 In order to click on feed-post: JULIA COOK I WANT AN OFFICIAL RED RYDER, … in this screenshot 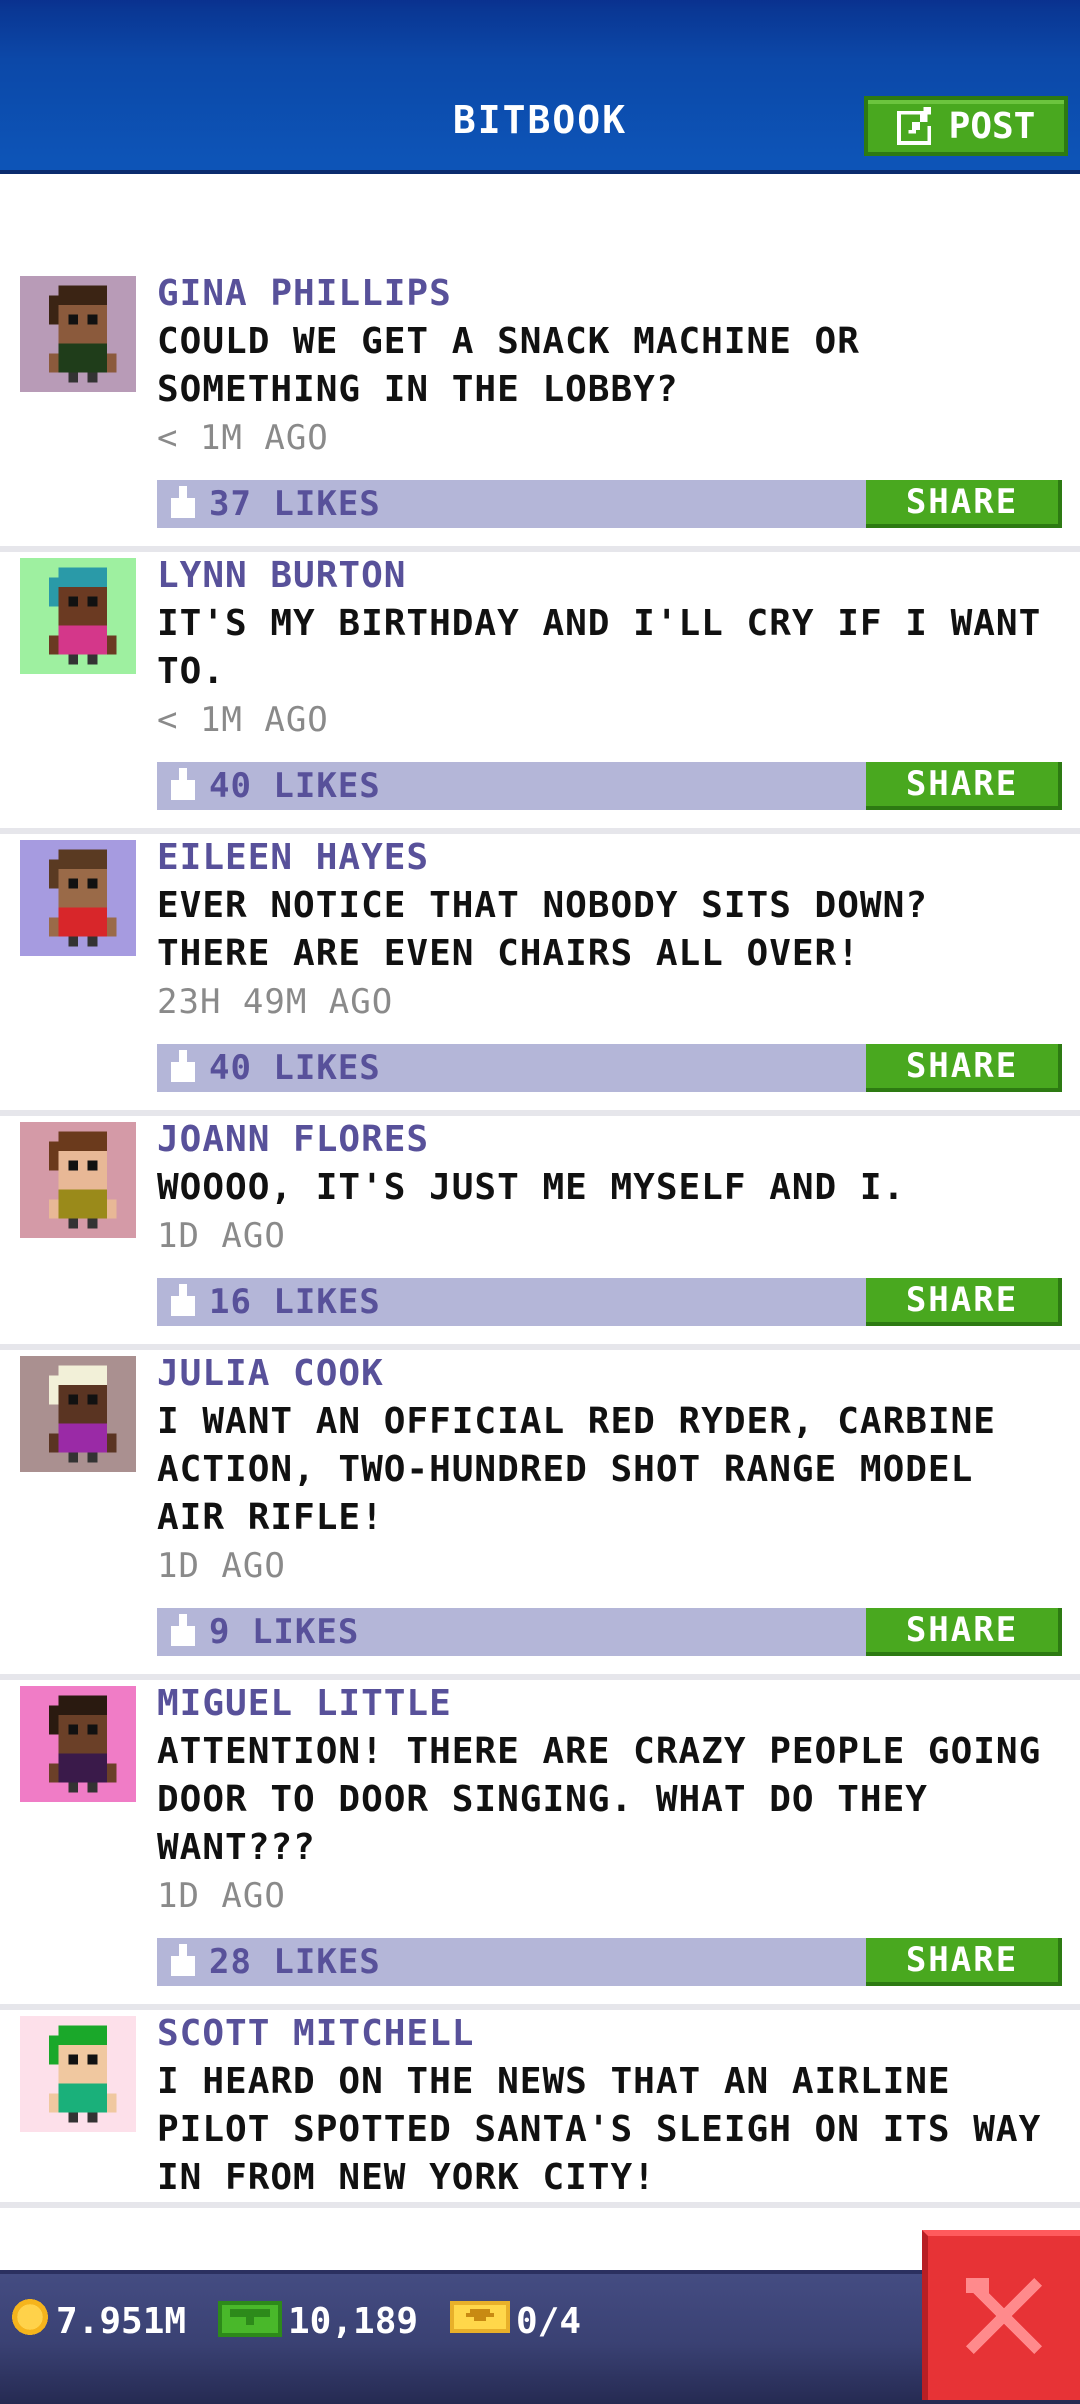, I will do `click(540, 1515)`.